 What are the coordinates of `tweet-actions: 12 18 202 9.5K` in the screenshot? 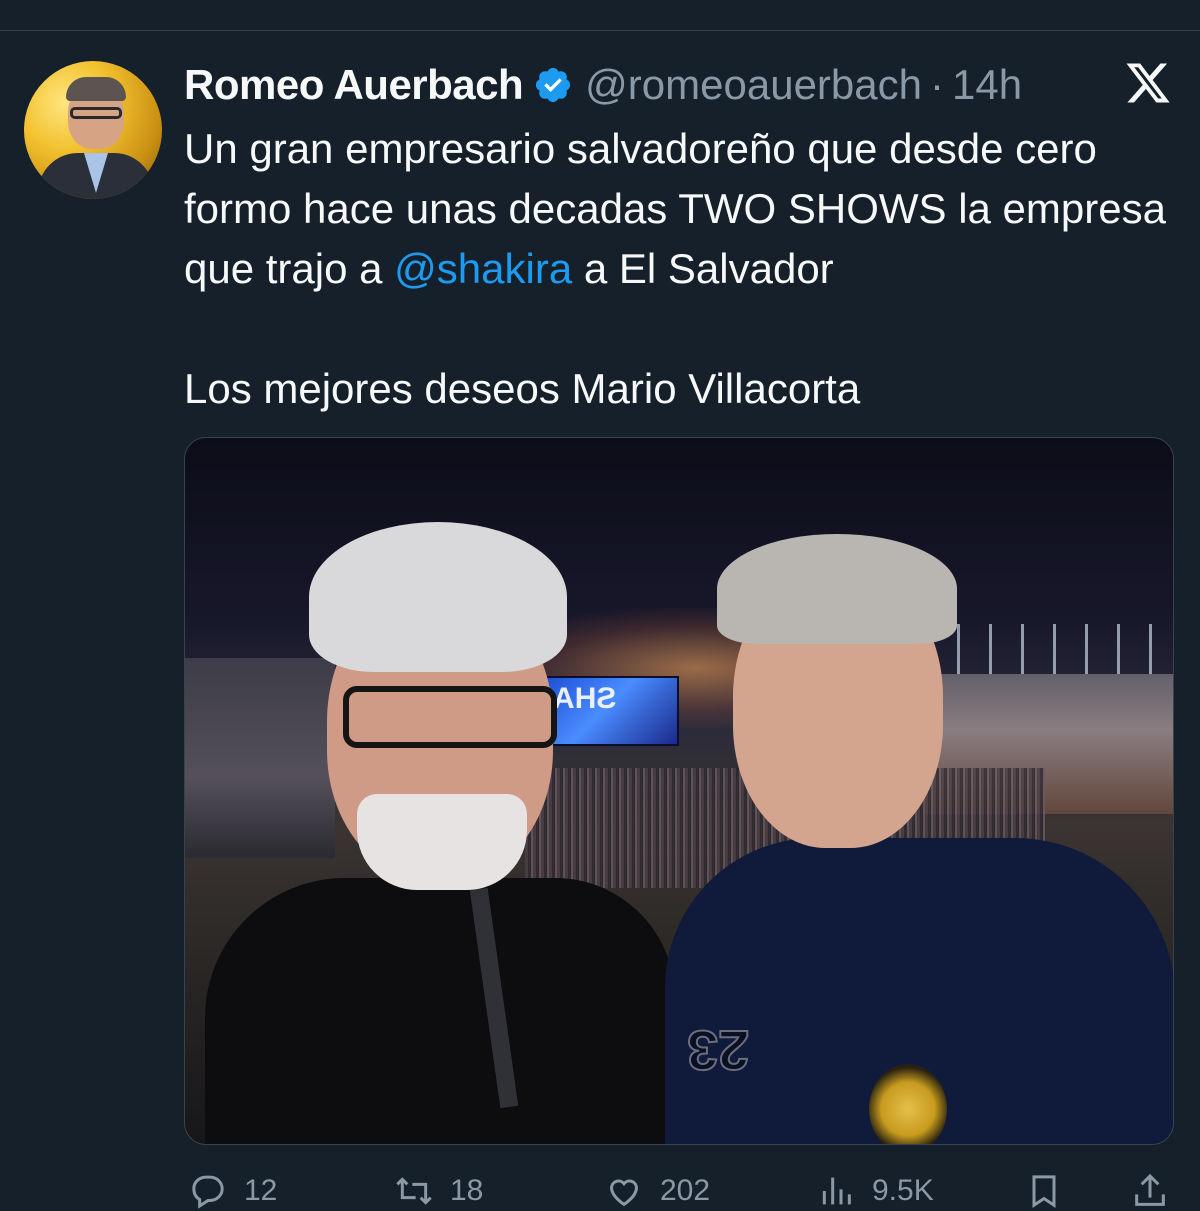 It's located at (679, 1191).